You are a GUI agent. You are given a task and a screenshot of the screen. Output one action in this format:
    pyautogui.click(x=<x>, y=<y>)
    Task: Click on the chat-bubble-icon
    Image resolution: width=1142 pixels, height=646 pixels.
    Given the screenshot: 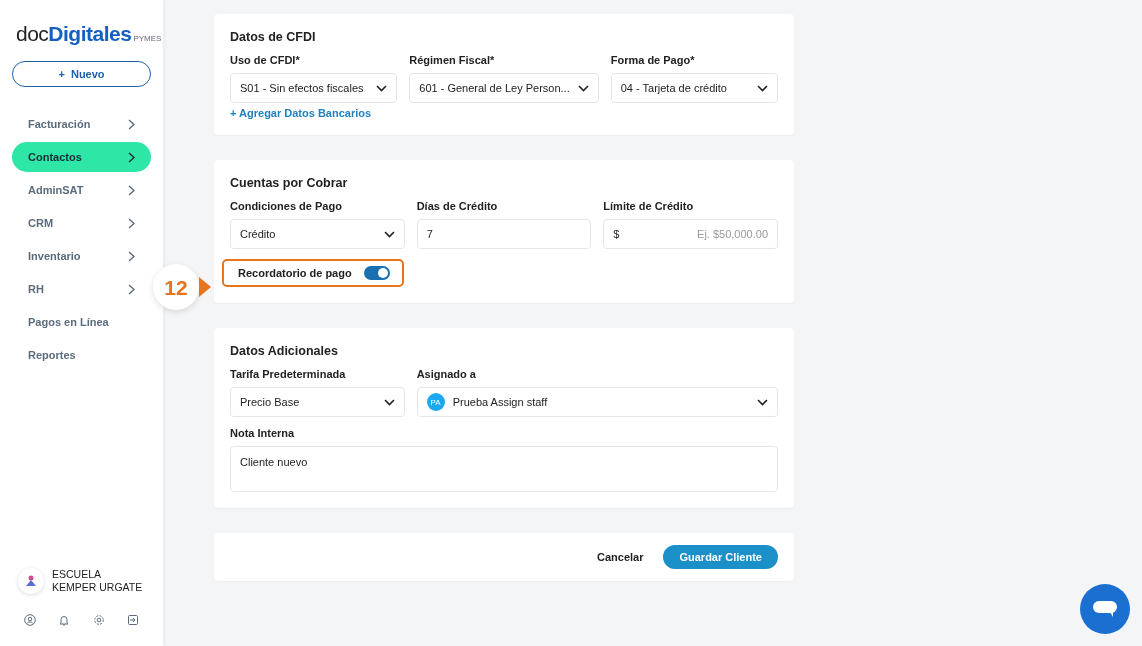 What is the action you would take?
    pyautogui.click(x=1105, y=609)
    